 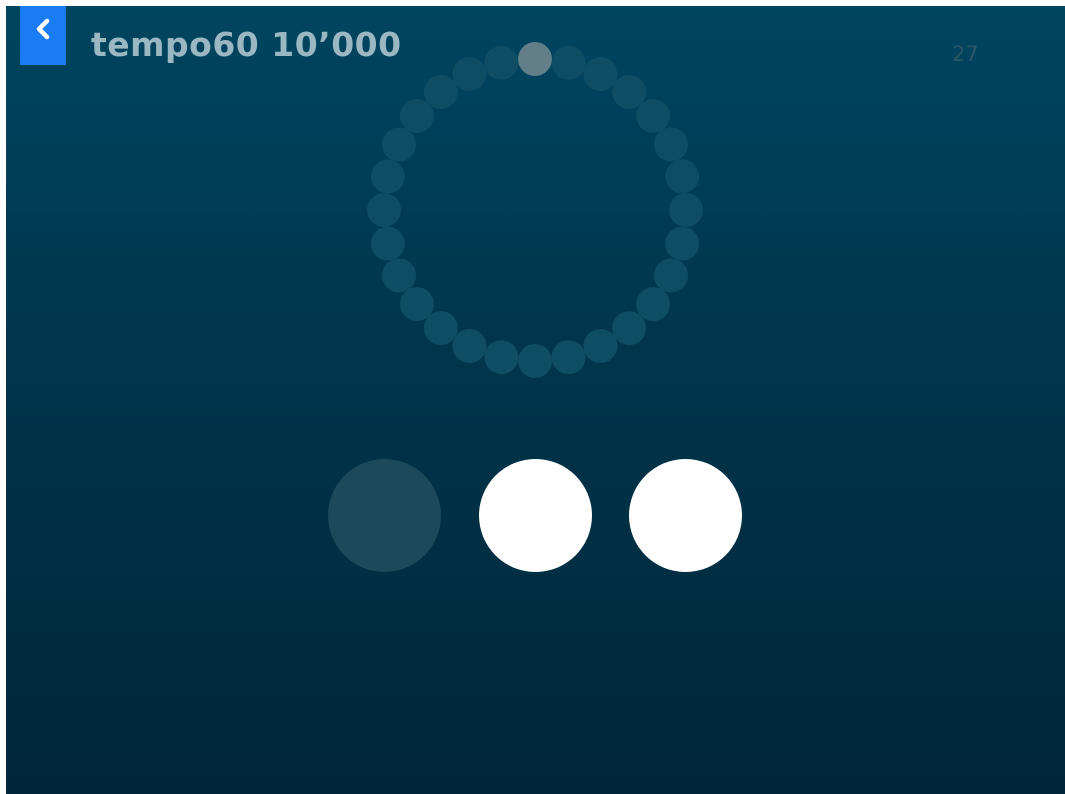 I want to click on ring-dot-active, so click(x=535, y=59).